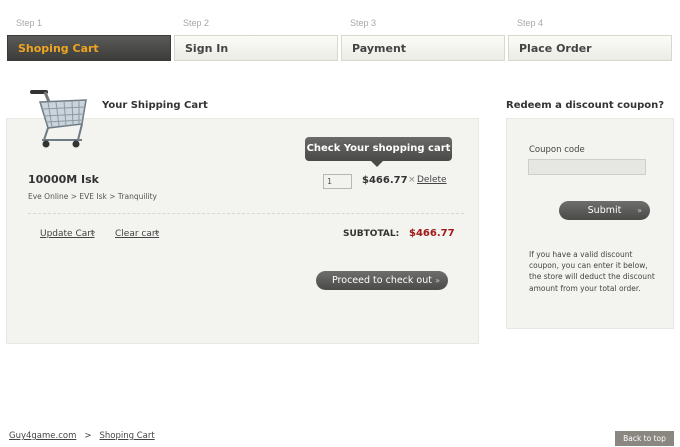 The width and height of the screenshot is (680, 447). I want to click on update-cart-link: Update Cart, so click(67, 234).